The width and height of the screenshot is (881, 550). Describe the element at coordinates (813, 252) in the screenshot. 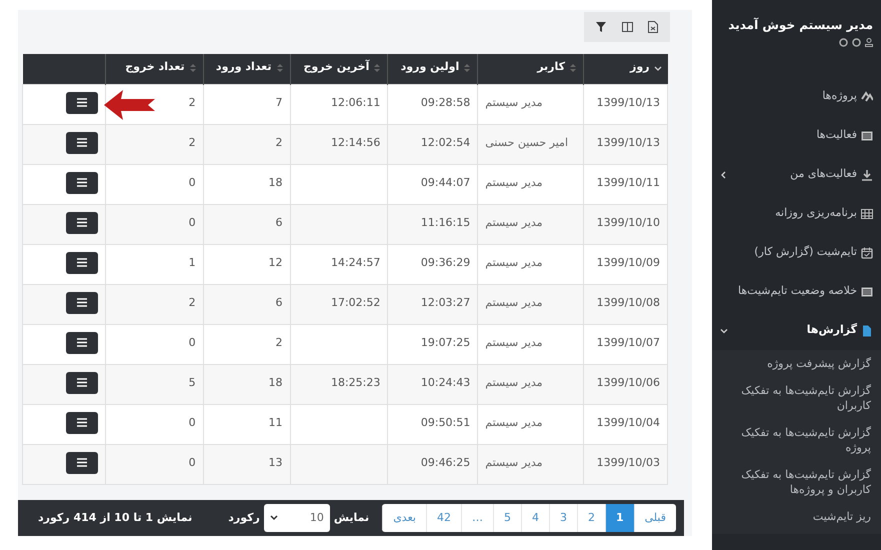

I see `sidebar-item: تایم‌شیت (گزارش کار)` at that location.